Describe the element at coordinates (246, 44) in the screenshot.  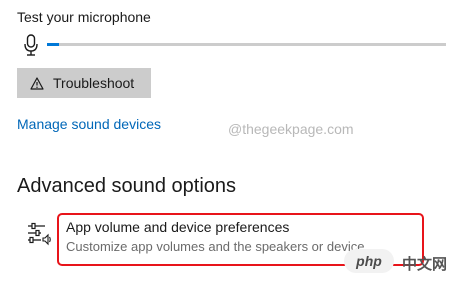
I see `microphone-level-meter` at that location.